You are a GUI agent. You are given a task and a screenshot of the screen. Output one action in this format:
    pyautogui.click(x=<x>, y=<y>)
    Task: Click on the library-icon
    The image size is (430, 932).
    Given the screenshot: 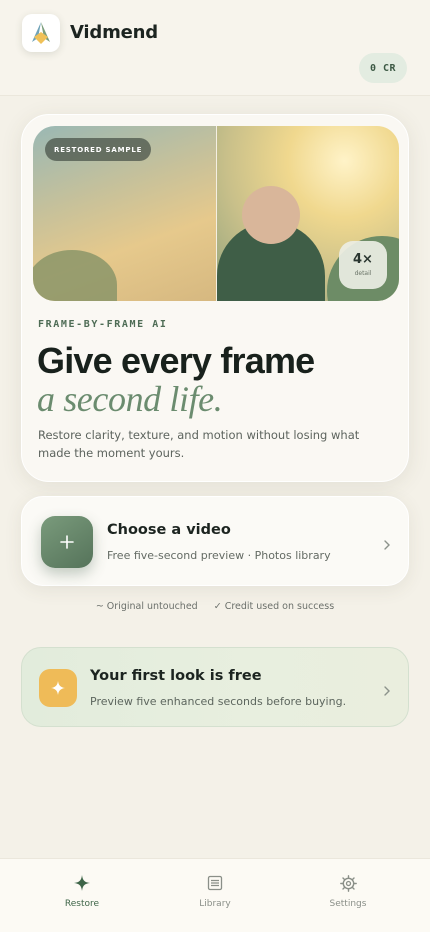 What is the action you would take?
    pyautogui.click(x=215, y=883)
    